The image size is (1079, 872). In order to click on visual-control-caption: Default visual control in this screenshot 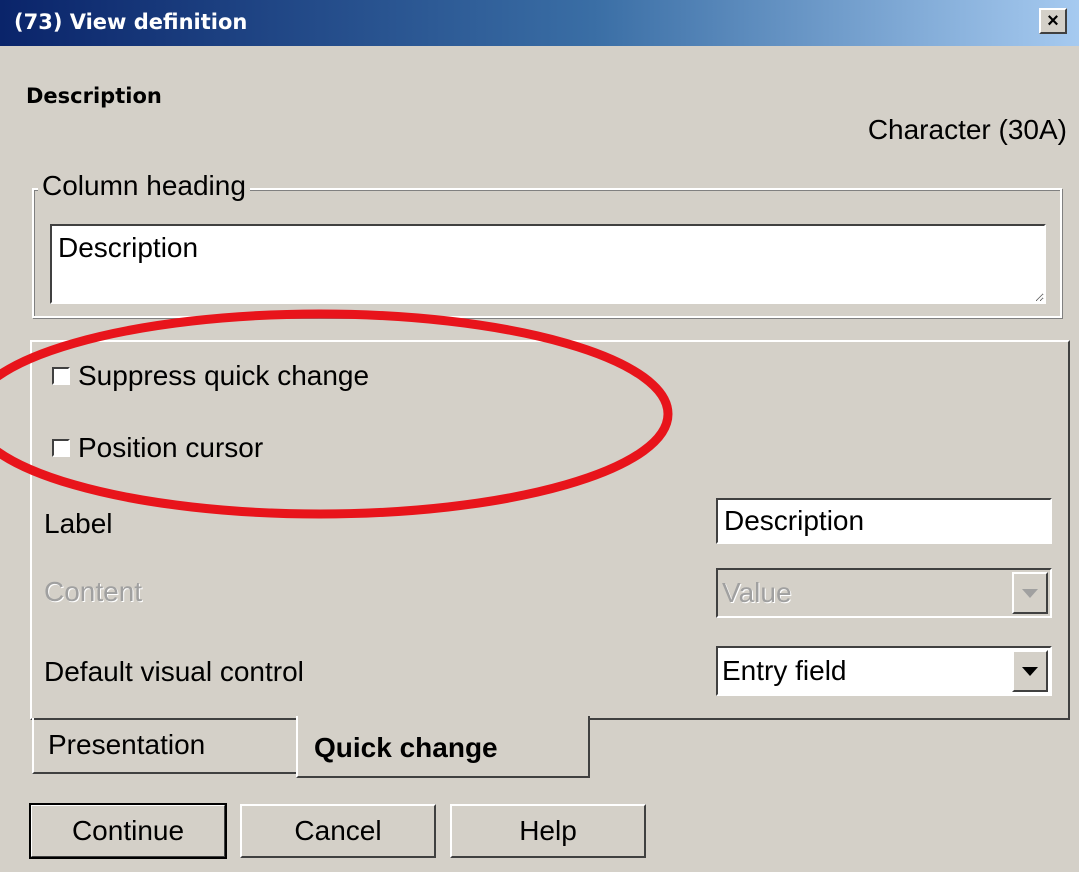, I will do `click(174, 671)`.